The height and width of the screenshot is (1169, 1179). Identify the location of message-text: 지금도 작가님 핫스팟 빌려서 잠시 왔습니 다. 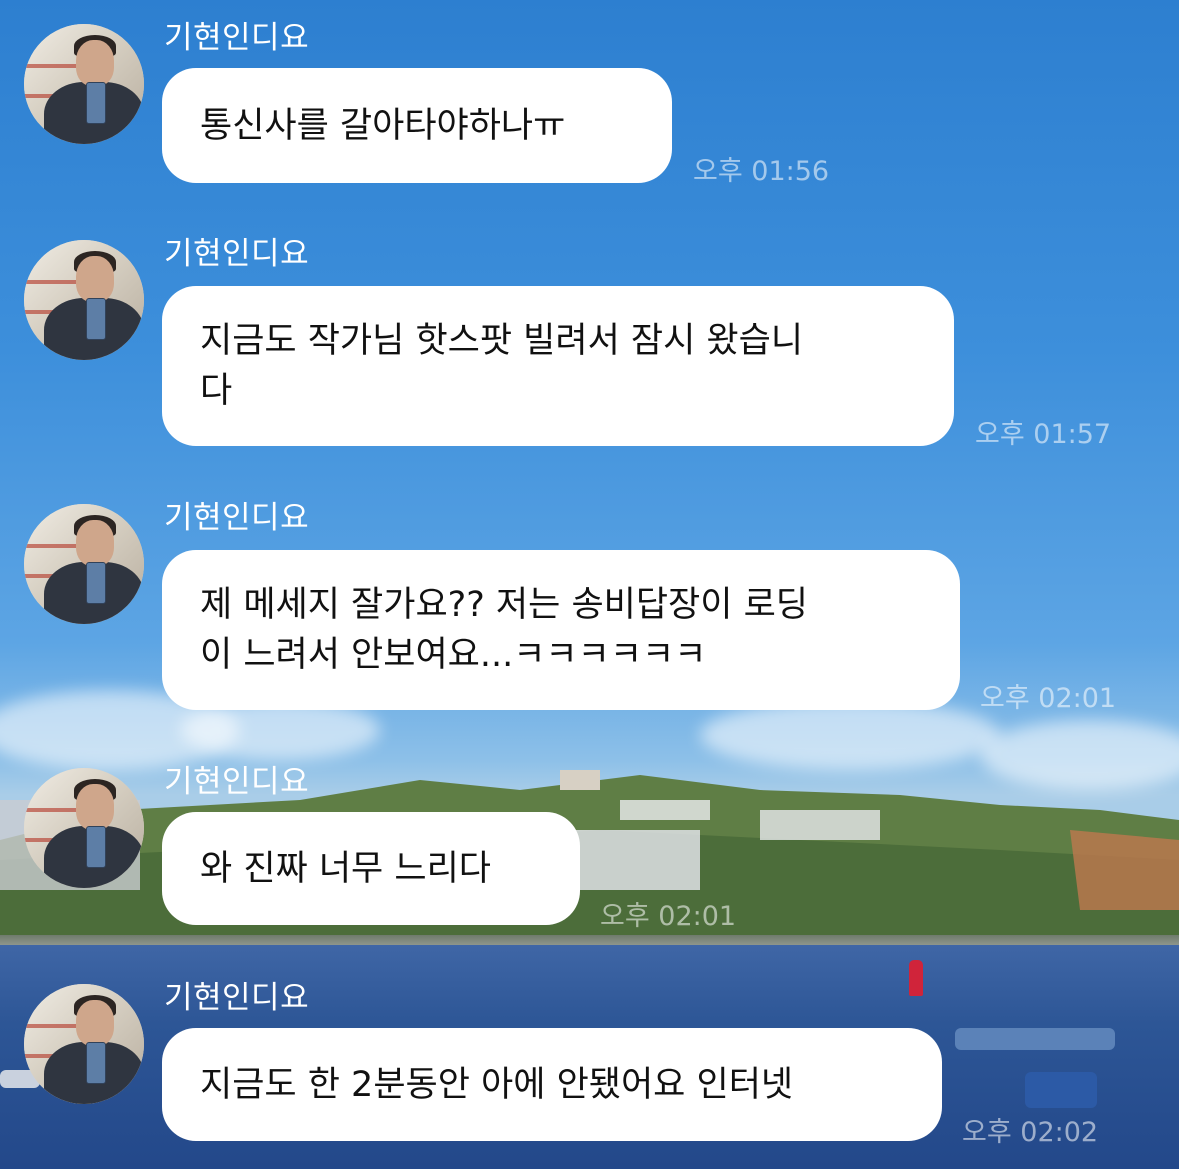
(502, 366).